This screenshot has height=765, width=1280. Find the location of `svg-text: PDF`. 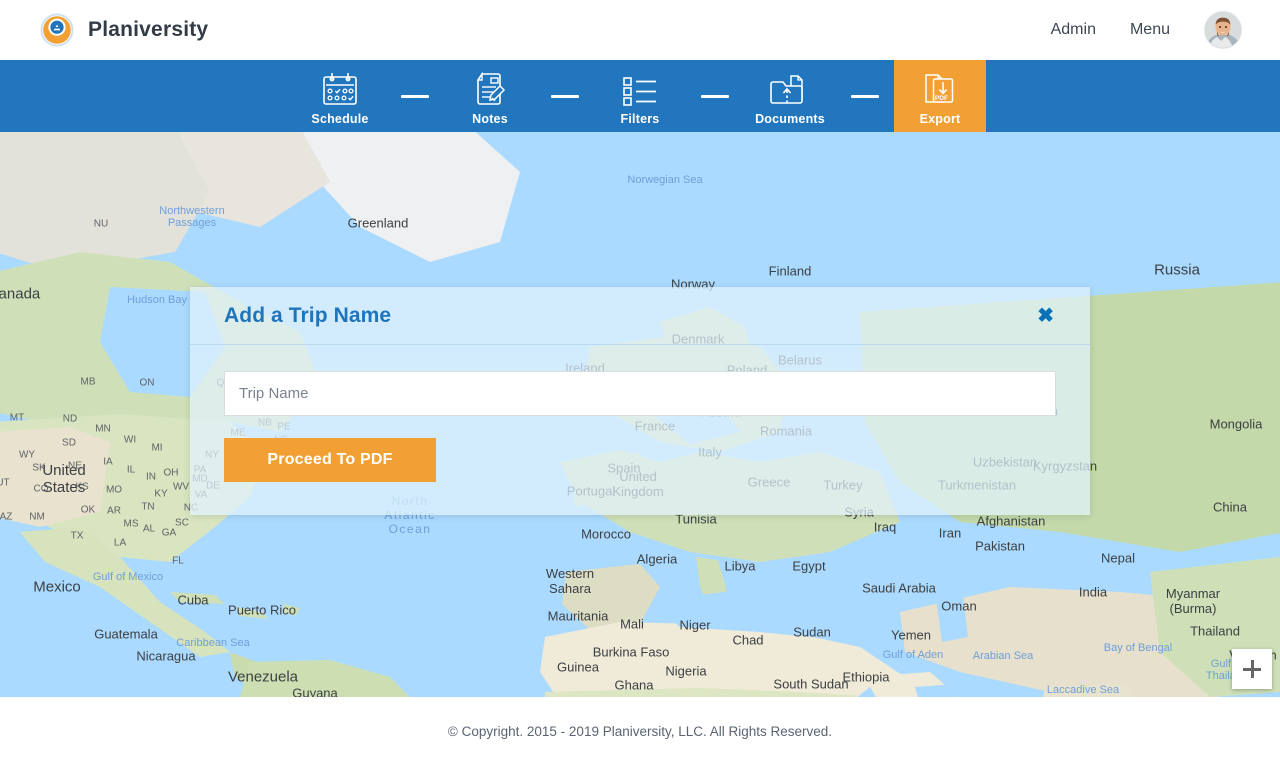

svg-text: PDF is located at coordinates (941, 98).